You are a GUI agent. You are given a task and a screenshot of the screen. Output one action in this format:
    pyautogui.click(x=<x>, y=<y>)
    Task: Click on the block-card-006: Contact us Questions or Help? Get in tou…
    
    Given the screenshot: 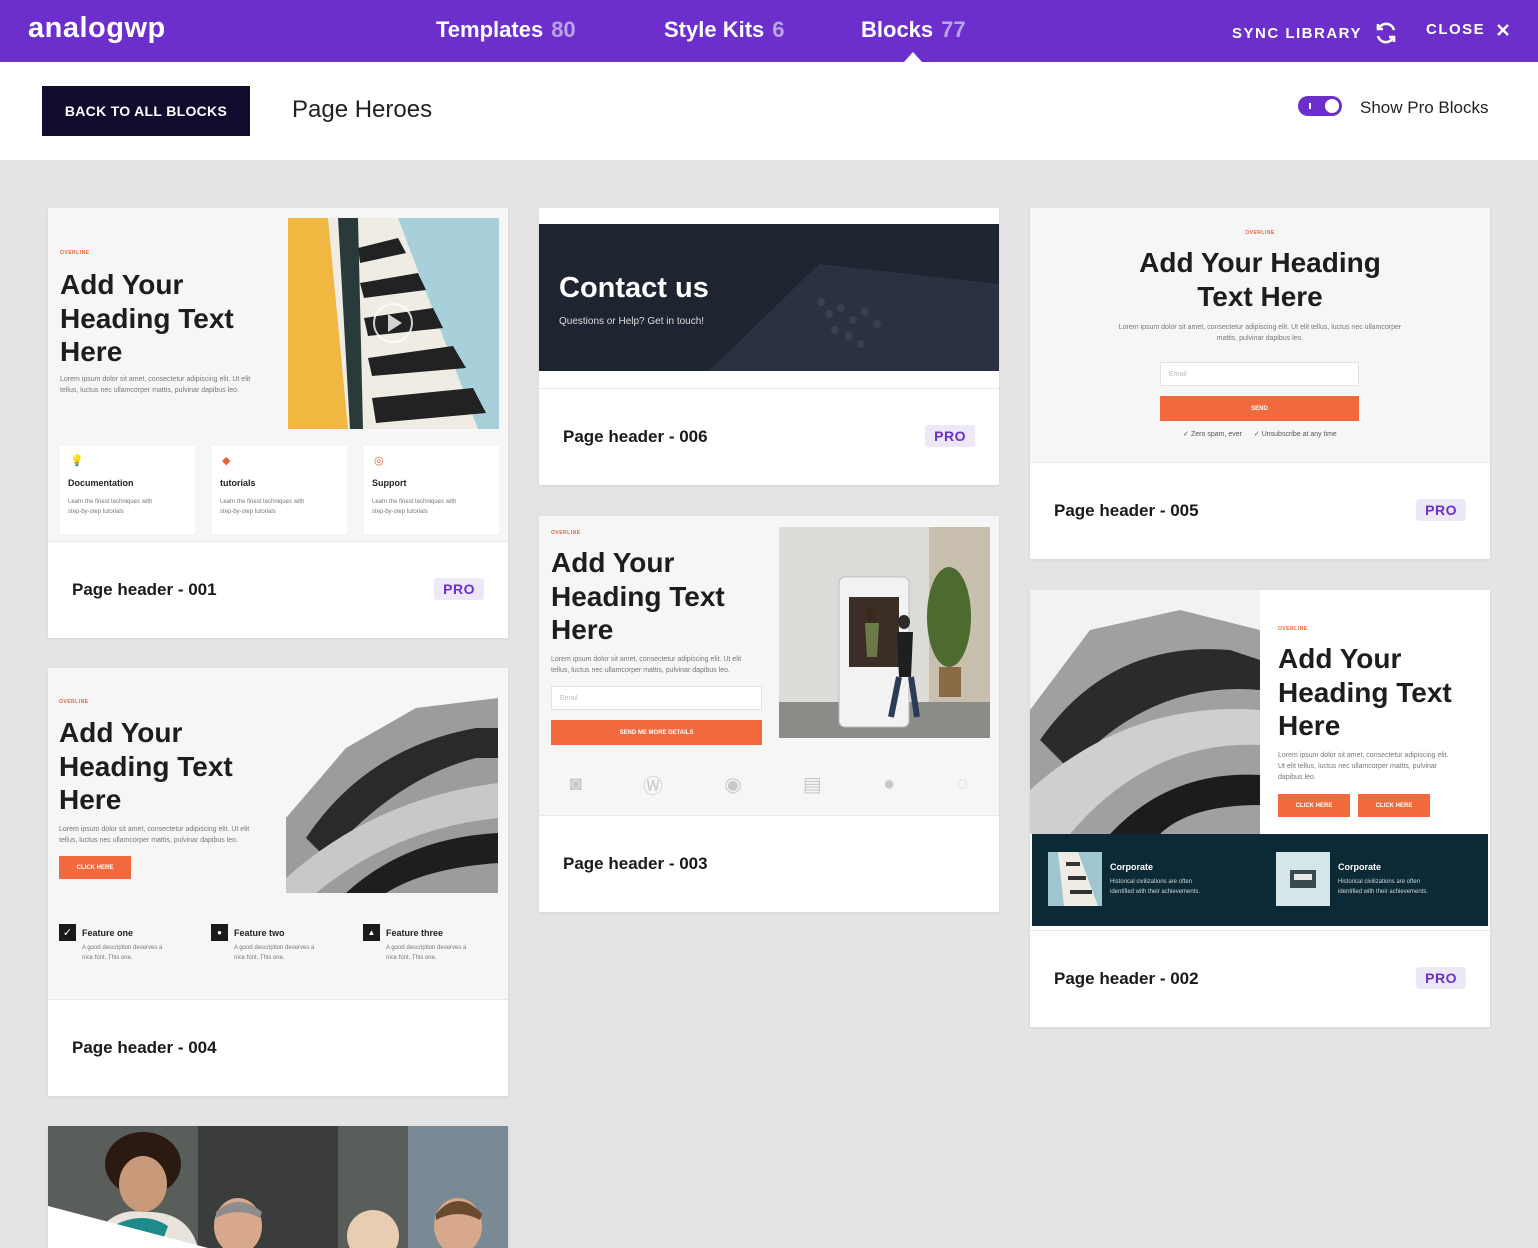 What is the action you would take?
    pyautogui.click(x=769, y=346)
    